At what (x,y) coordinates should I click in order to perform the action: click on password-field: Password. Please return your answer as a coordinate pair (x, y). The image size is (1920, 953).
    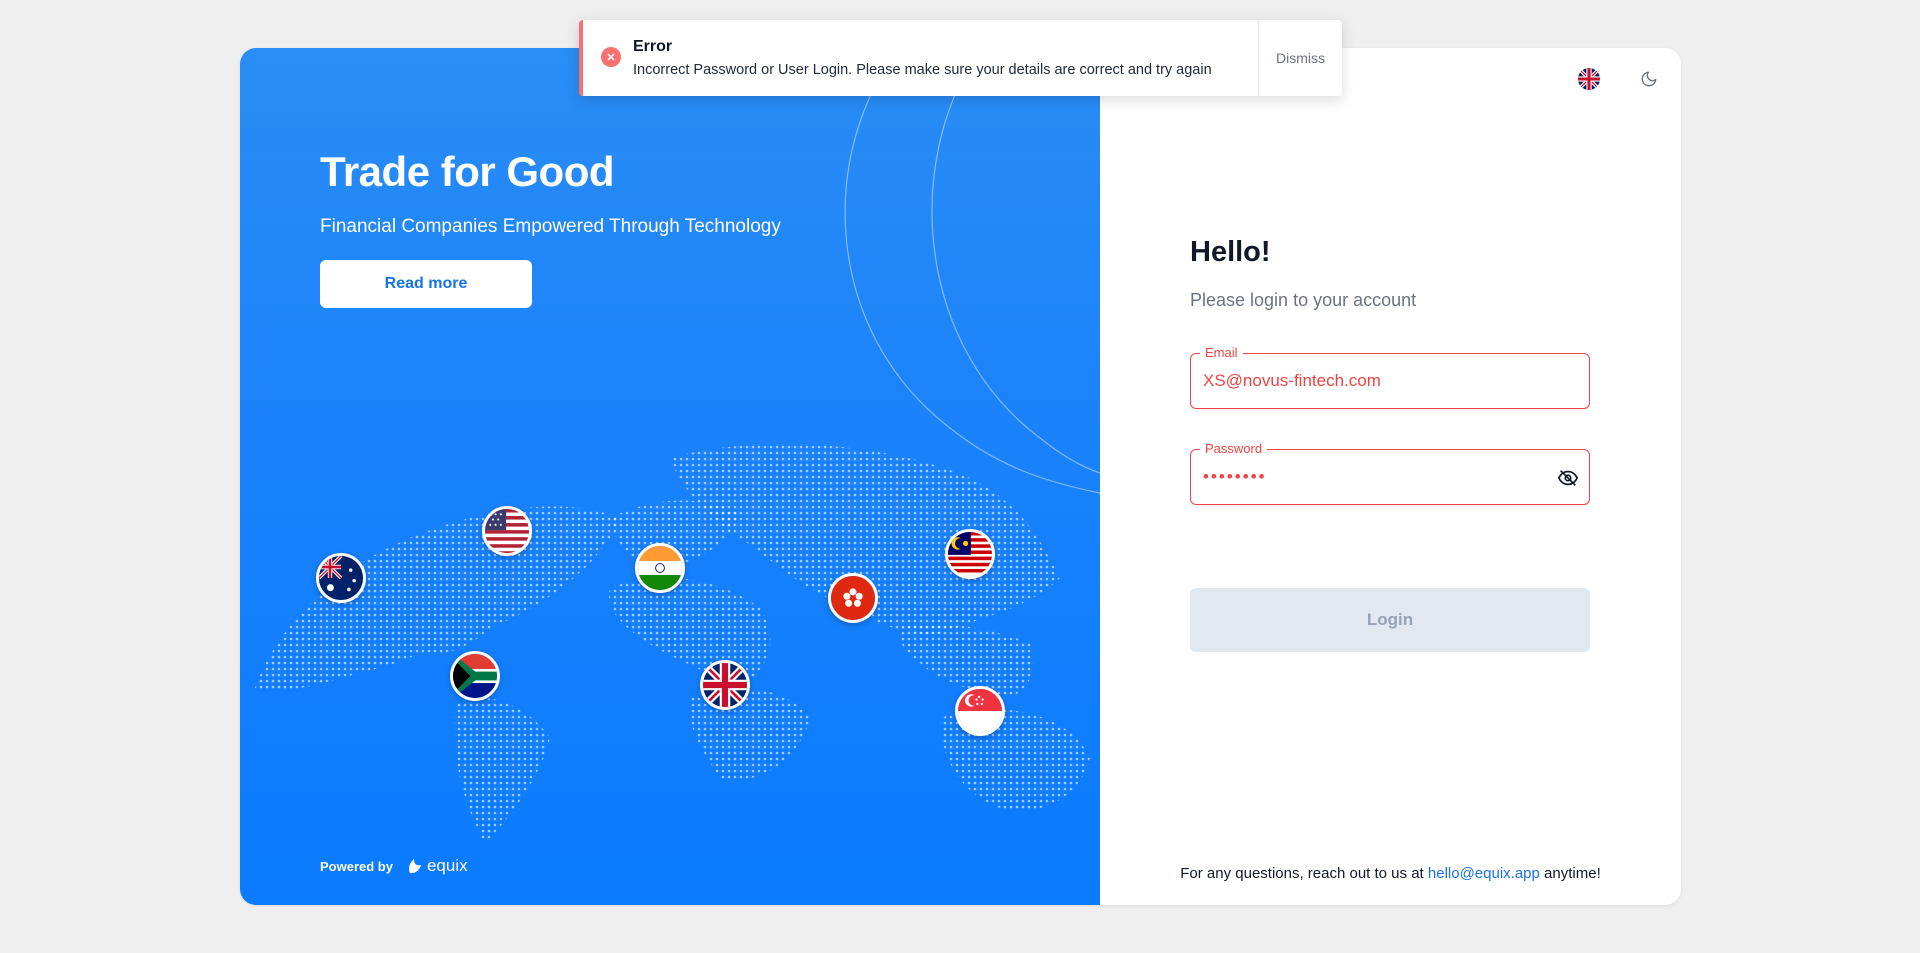
    Looking at the image, I should click on (1390, 473).